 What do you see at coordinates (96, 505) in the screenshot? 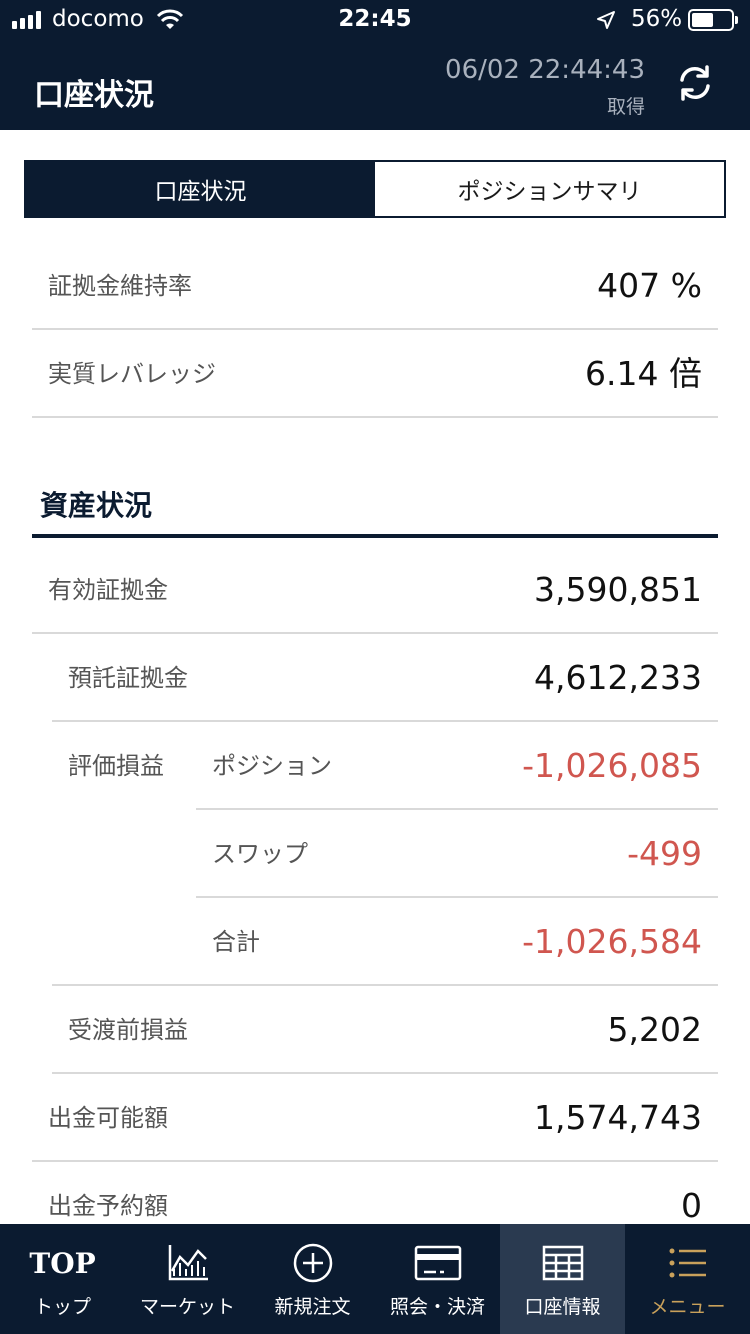
I see `section-title: 資産状況` at bounding box center [96, 505].